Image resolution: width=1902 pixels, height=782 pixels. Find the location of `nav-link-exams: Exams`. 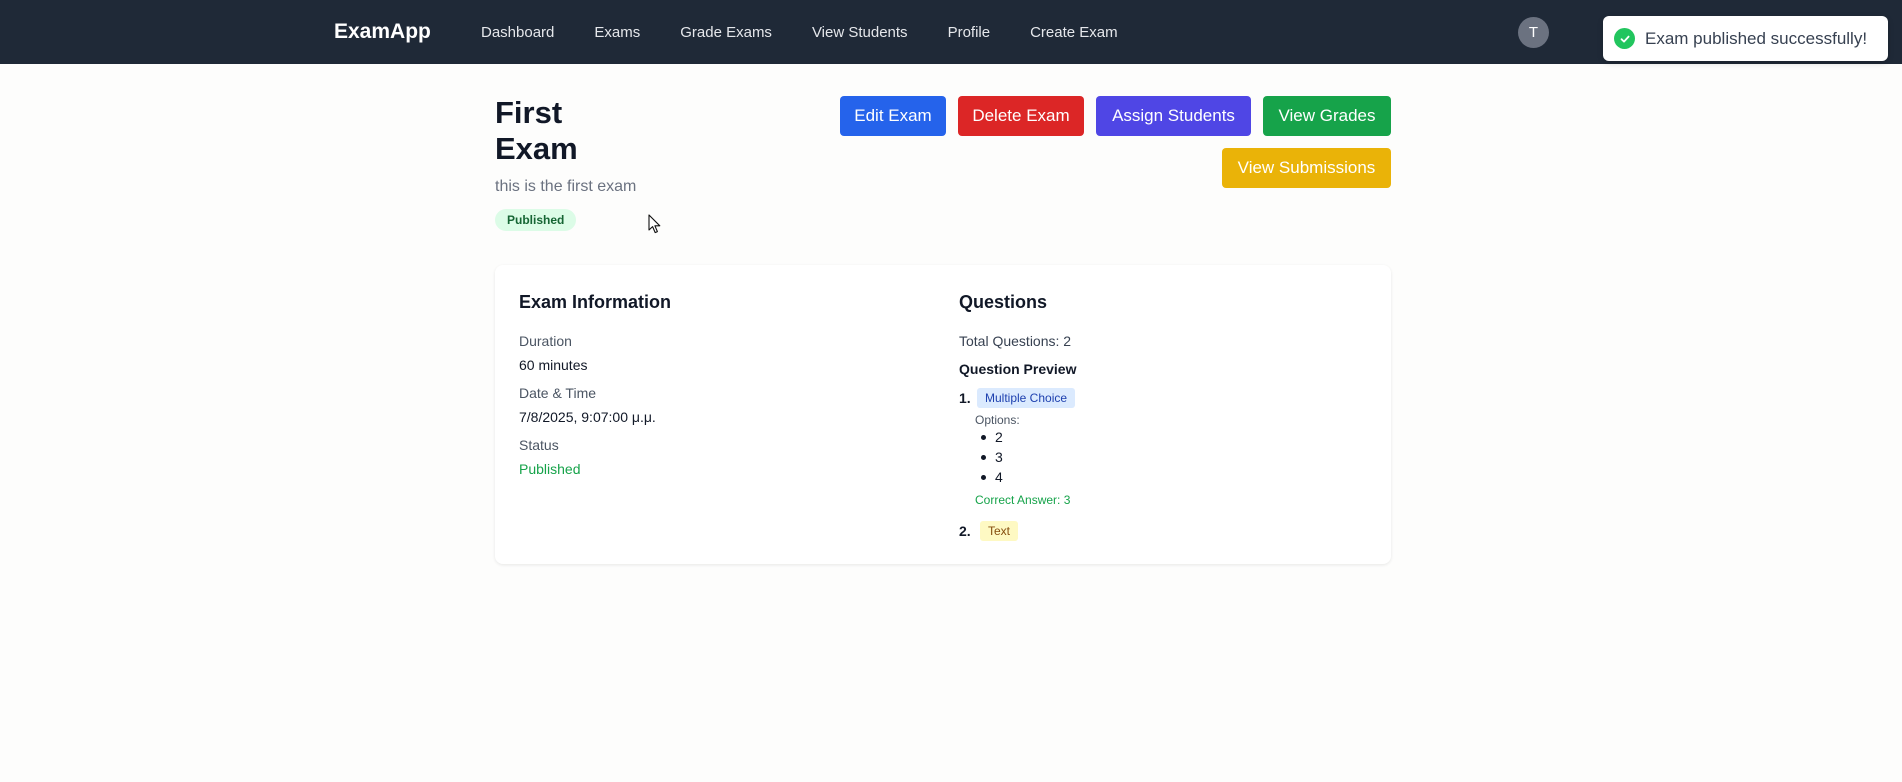

nav-link-exams: Exams is located at coordinates (617, 32).